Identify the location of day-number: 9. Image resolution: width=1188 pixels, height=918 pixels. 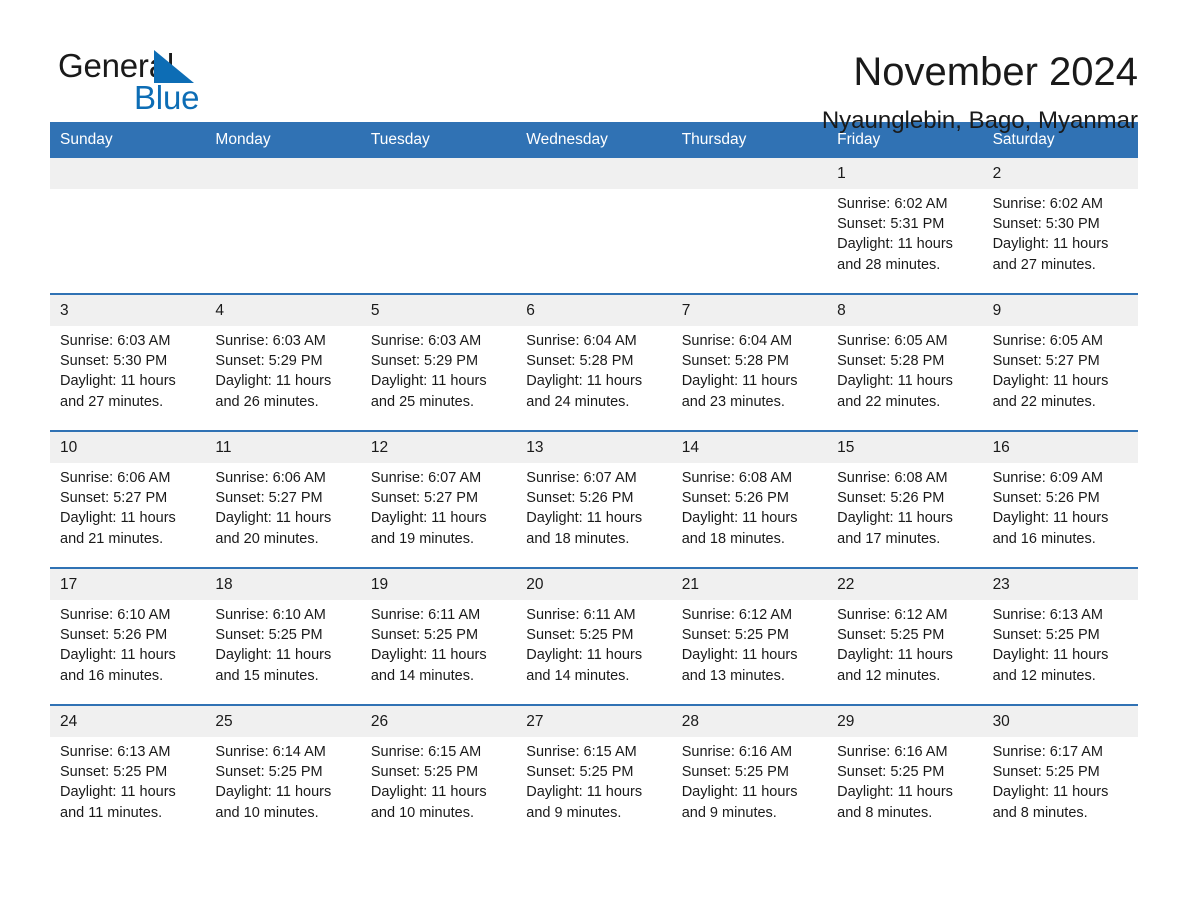
(1060, 310).